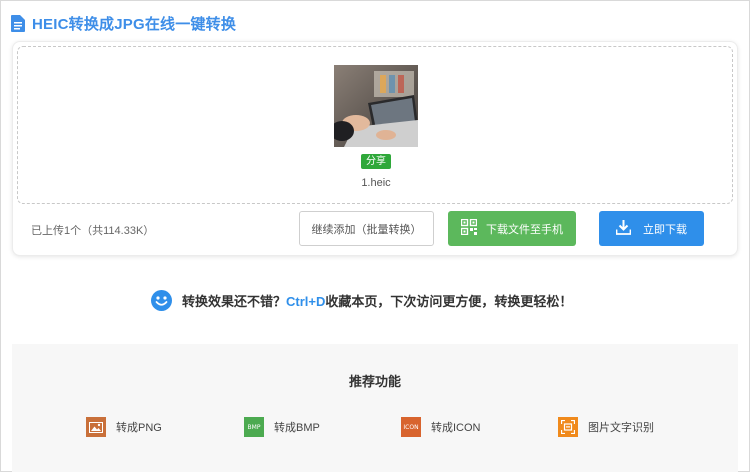 The image size is (750, 472). Describe the element at coordinates (134, 24) in the screenshot. I see `page-title: HEIC转换成JPG在线一键转换` at that location.